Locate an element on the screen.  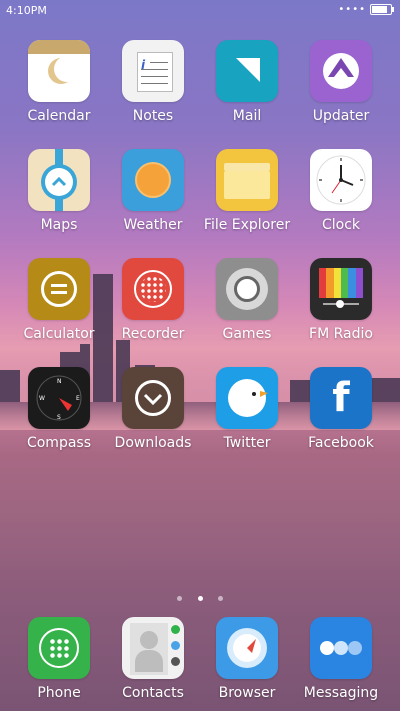
app-games: Games is located at coordinates (247, 300).